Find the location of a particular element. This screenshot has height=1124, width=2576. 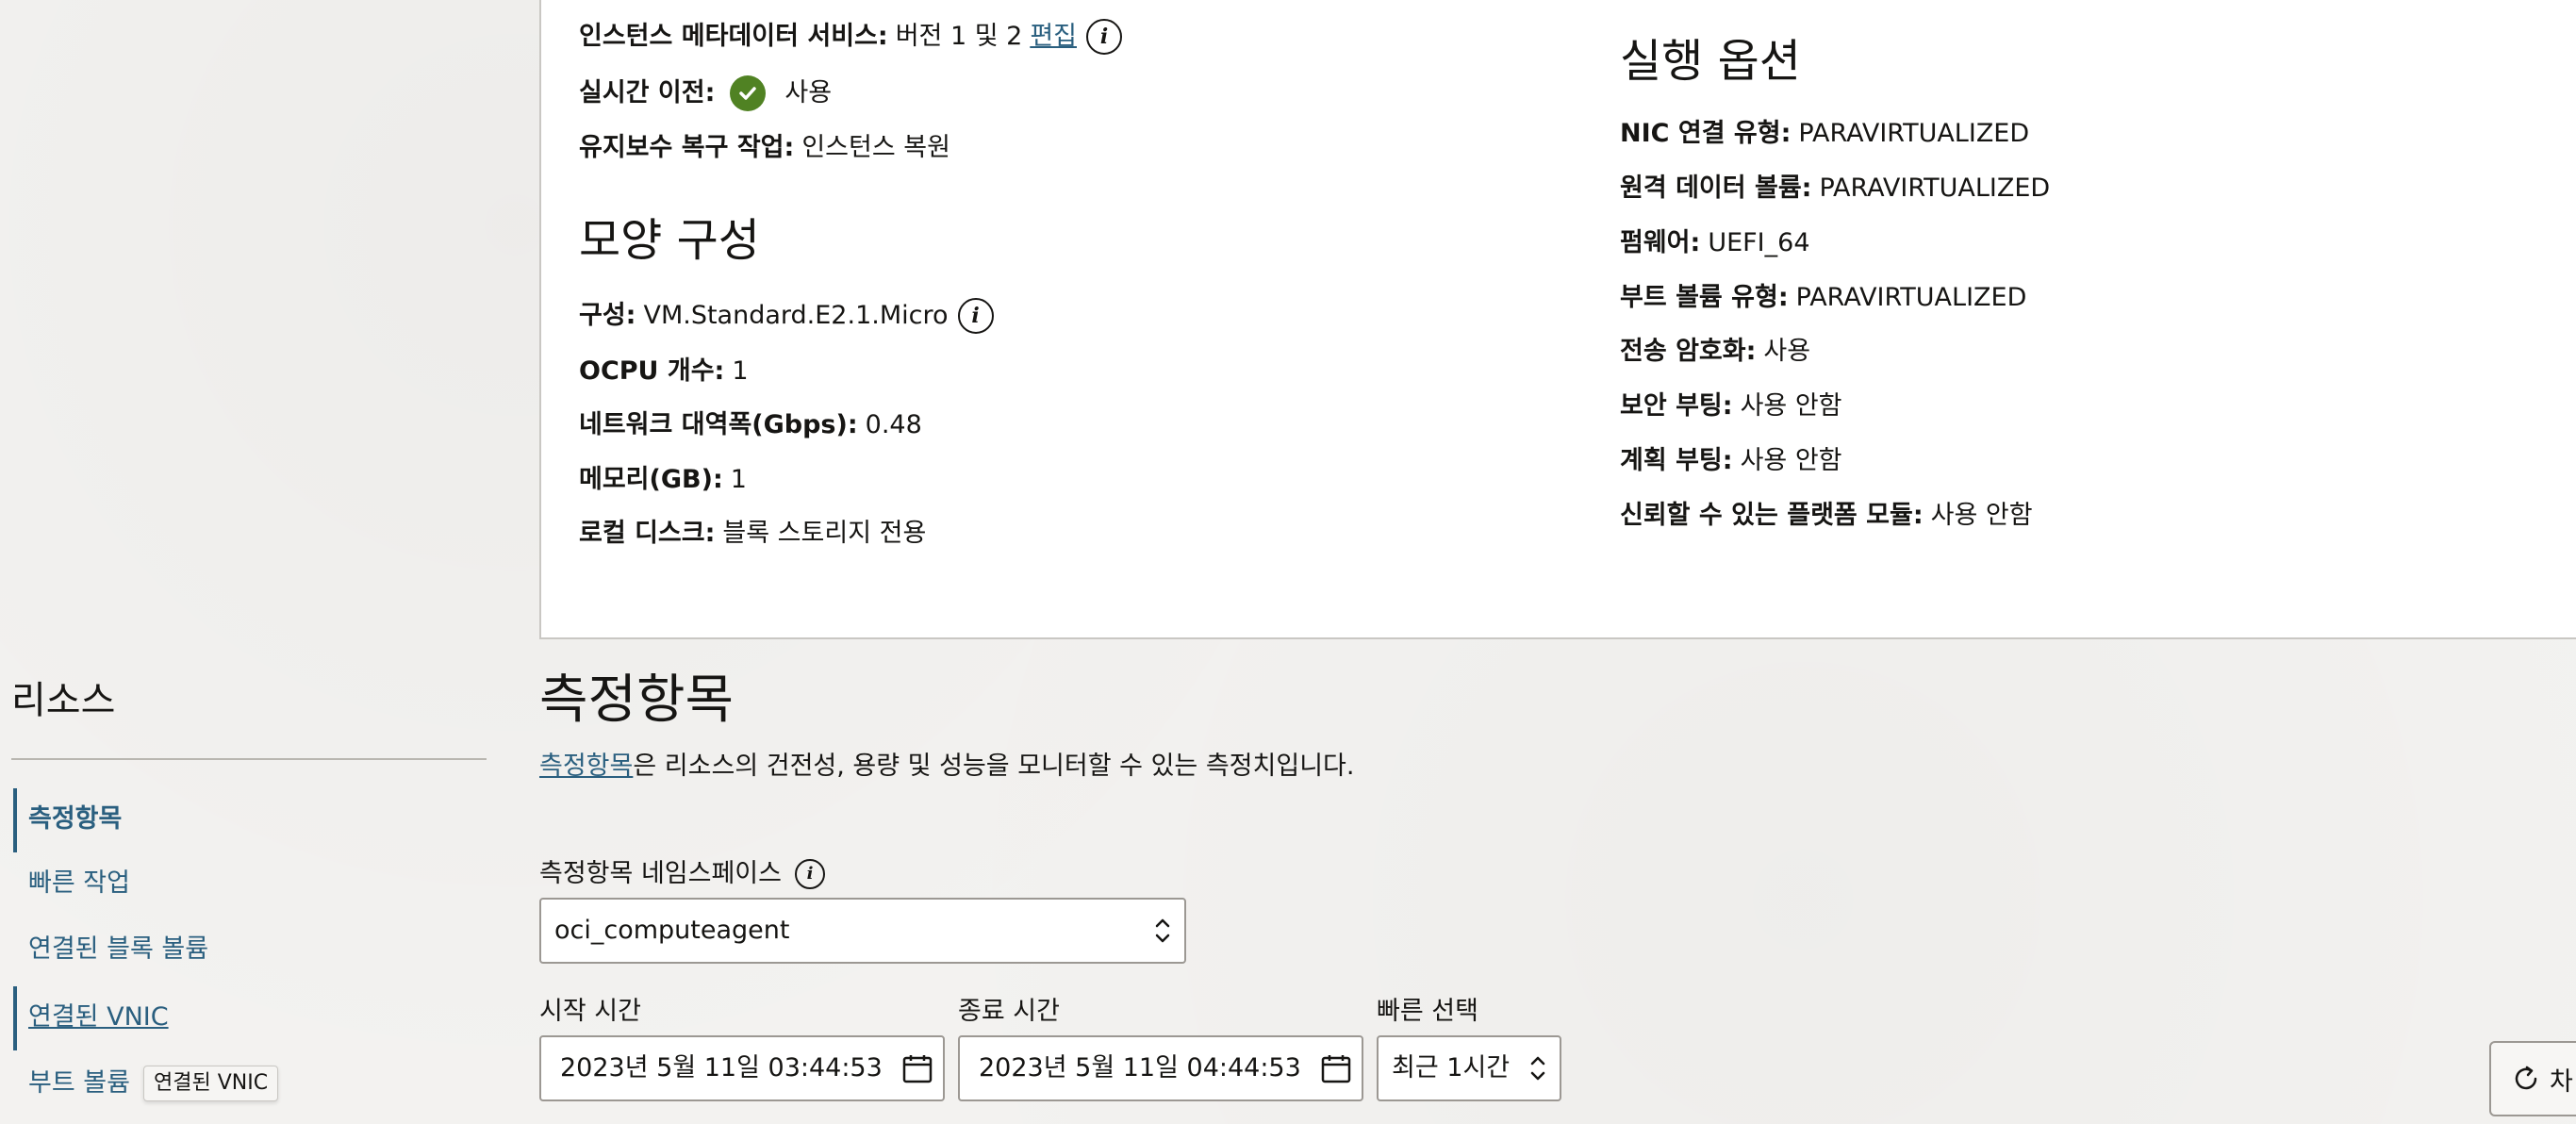

measured-boot-value: 사용 안함 is located at coordinates (1791, 460).